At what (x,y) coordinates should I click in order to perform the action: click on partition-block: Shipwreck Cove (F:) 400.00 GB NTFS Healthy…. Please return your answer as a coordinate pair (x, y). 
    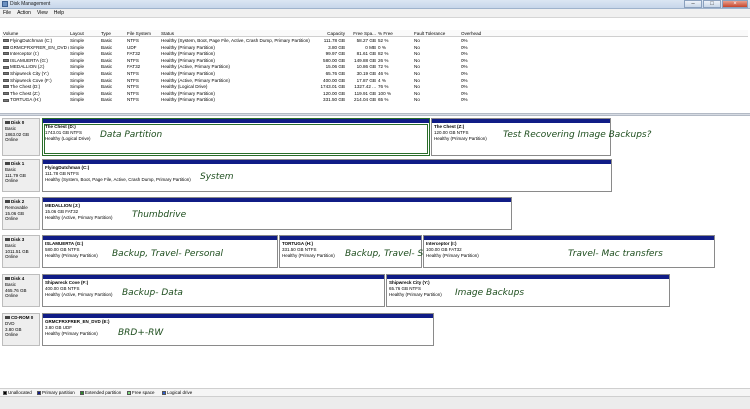
    Looking at the image, I should click on (213, 290).